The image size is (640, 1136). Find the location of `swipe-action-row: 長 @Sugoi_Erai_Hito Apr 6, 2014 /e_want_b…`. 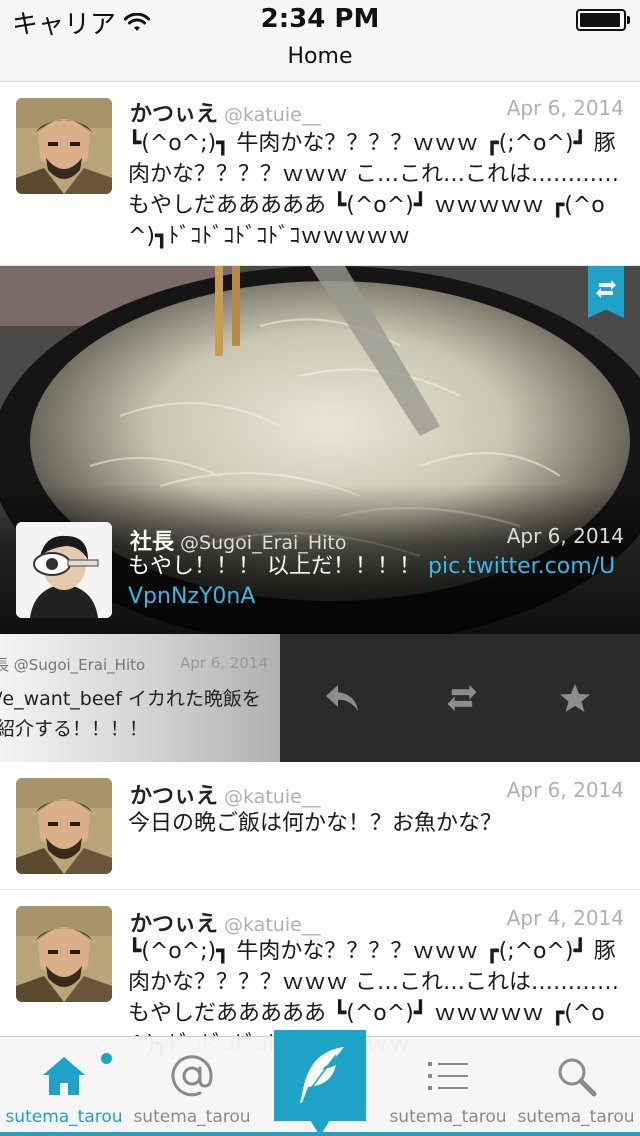

swipe-action-row: 長 @Sugoi_Erai_Hito Apr 6, 2014 /e_want_b… is located at coordinates (320, 698).